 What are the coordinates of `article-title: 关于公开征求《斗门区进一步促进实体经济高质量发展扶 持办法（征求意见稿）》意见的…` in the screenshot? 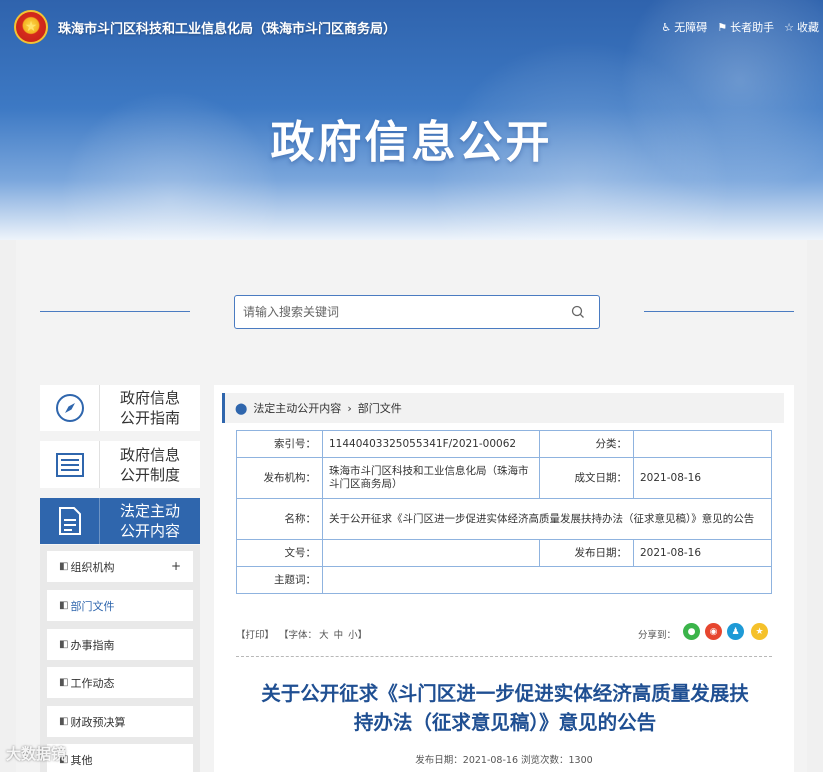 It's located at (505, 708).